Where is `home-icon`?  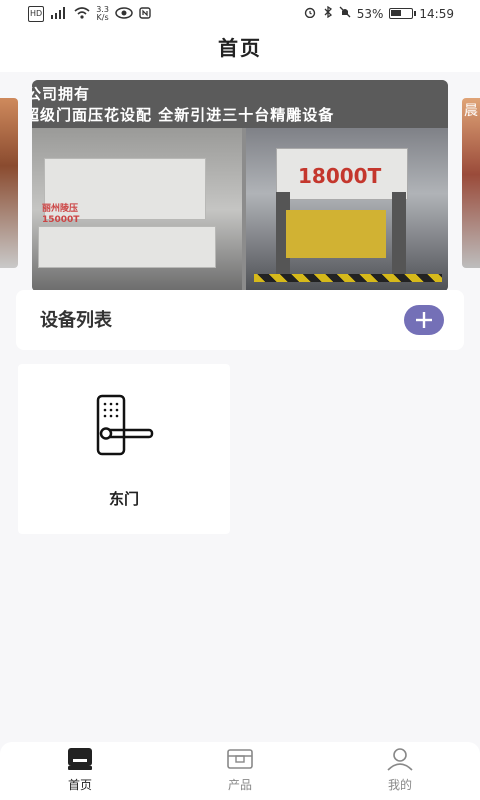 home-icon is located at coordinates (80, 759).